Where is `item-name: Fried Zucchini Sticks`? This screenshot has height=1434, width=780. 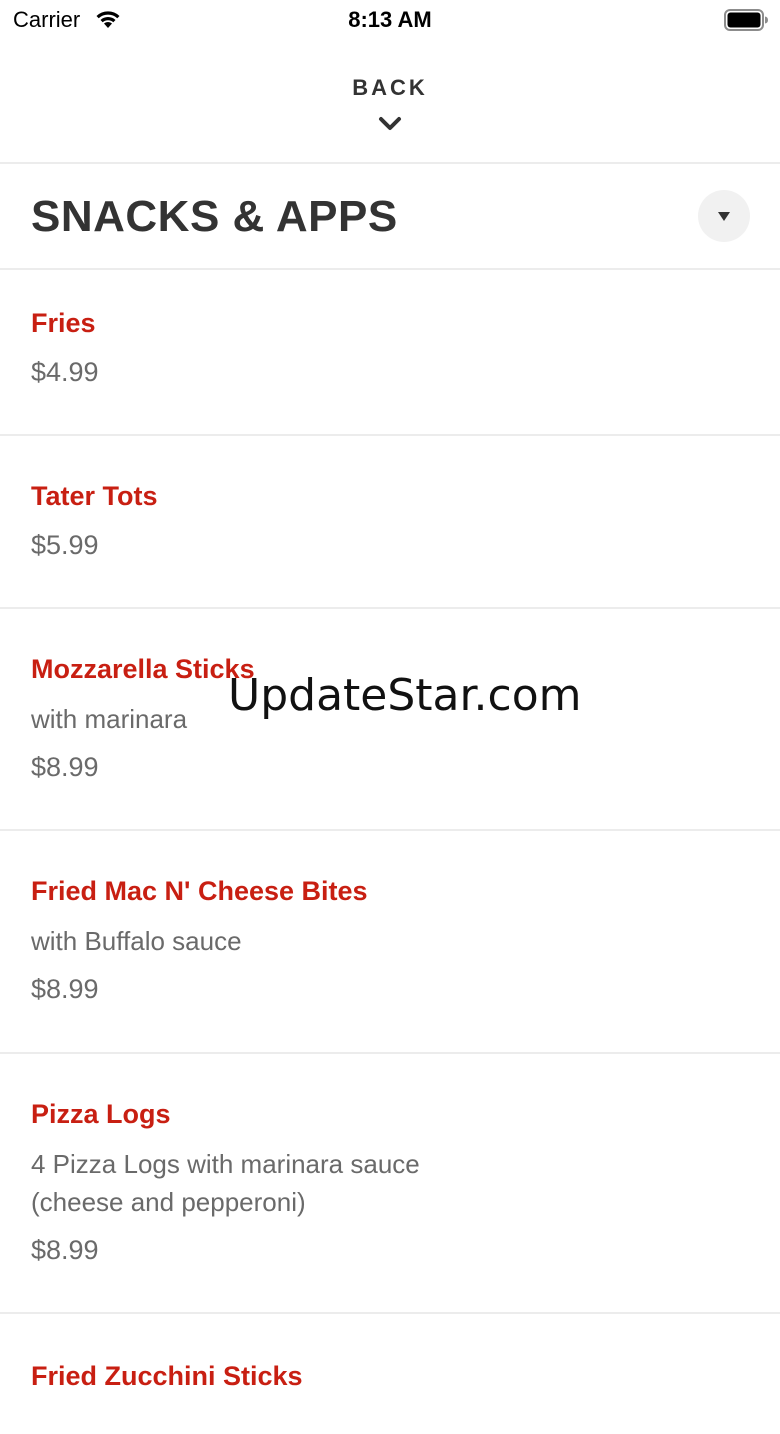
item-name: Fried Zucchini Sticks is located at coordinates (167, 1376).